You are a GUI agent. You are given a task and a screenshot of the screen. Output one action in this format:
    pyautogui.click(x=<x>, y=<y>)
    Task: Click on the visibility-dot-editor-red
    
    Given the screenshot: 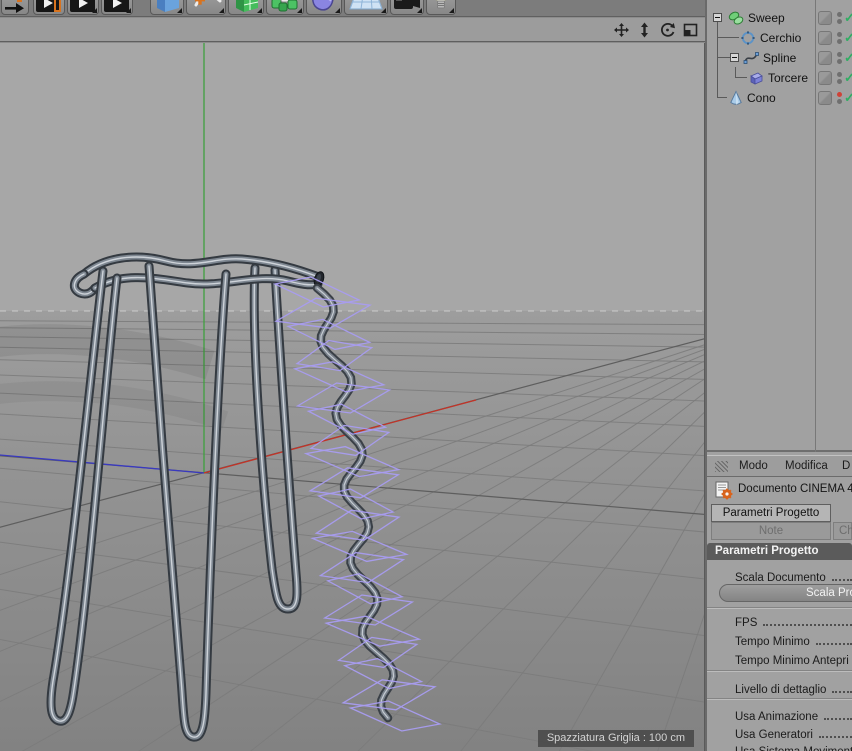 What is the action you would take?
    pyautogui.click(x=839, y=94)
    